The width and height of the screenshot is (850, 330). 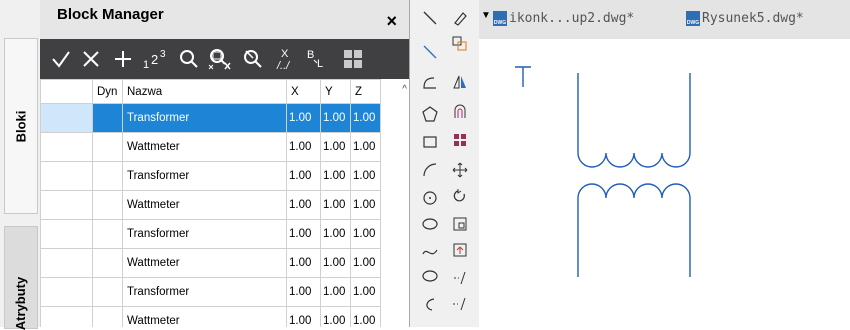 I want to click on move-tool, so click(x=460, y=170).